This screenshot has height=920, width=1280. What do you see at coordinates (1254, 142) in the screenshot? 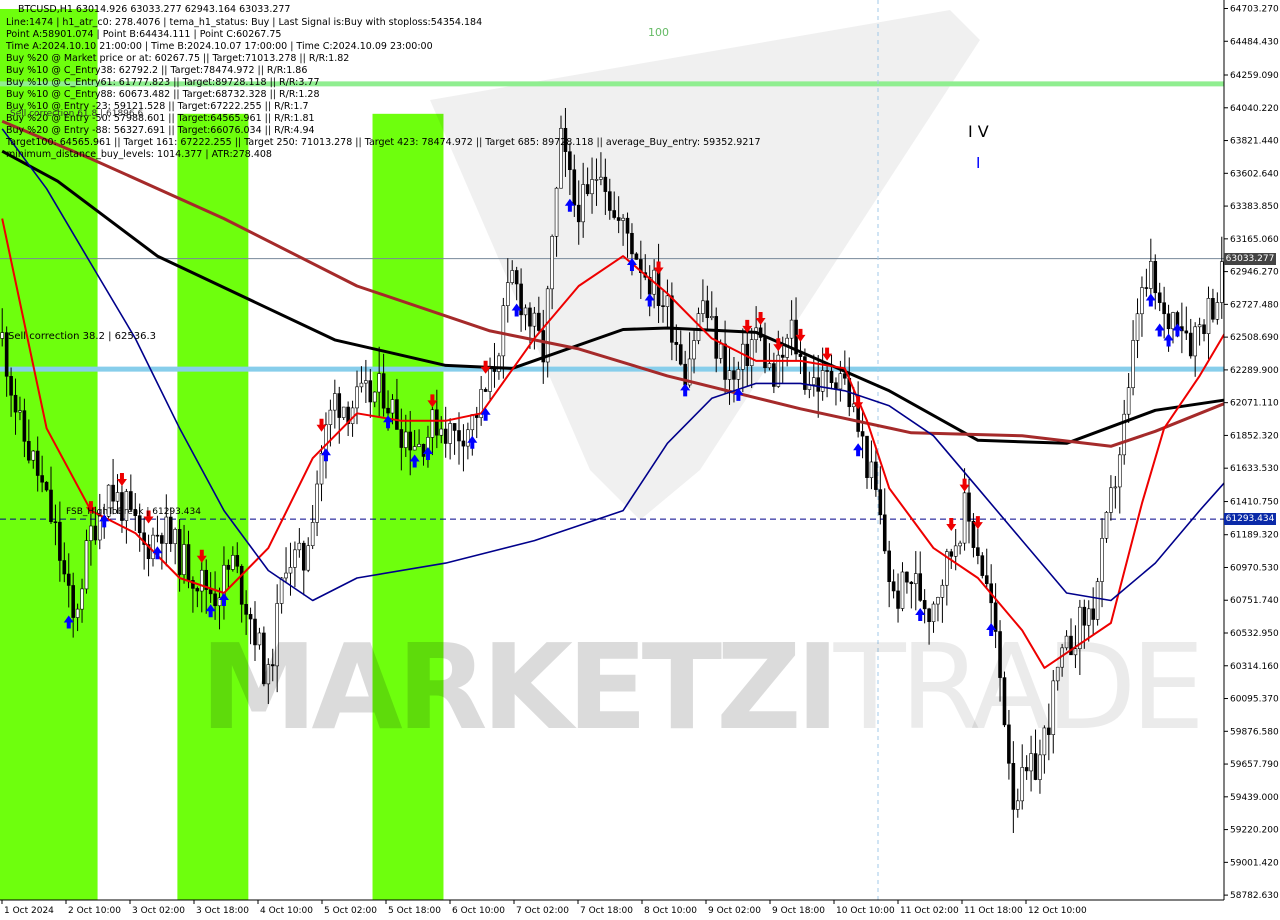
I see `y-tick-label: 63821.440` at bounding box center [1254, 142].